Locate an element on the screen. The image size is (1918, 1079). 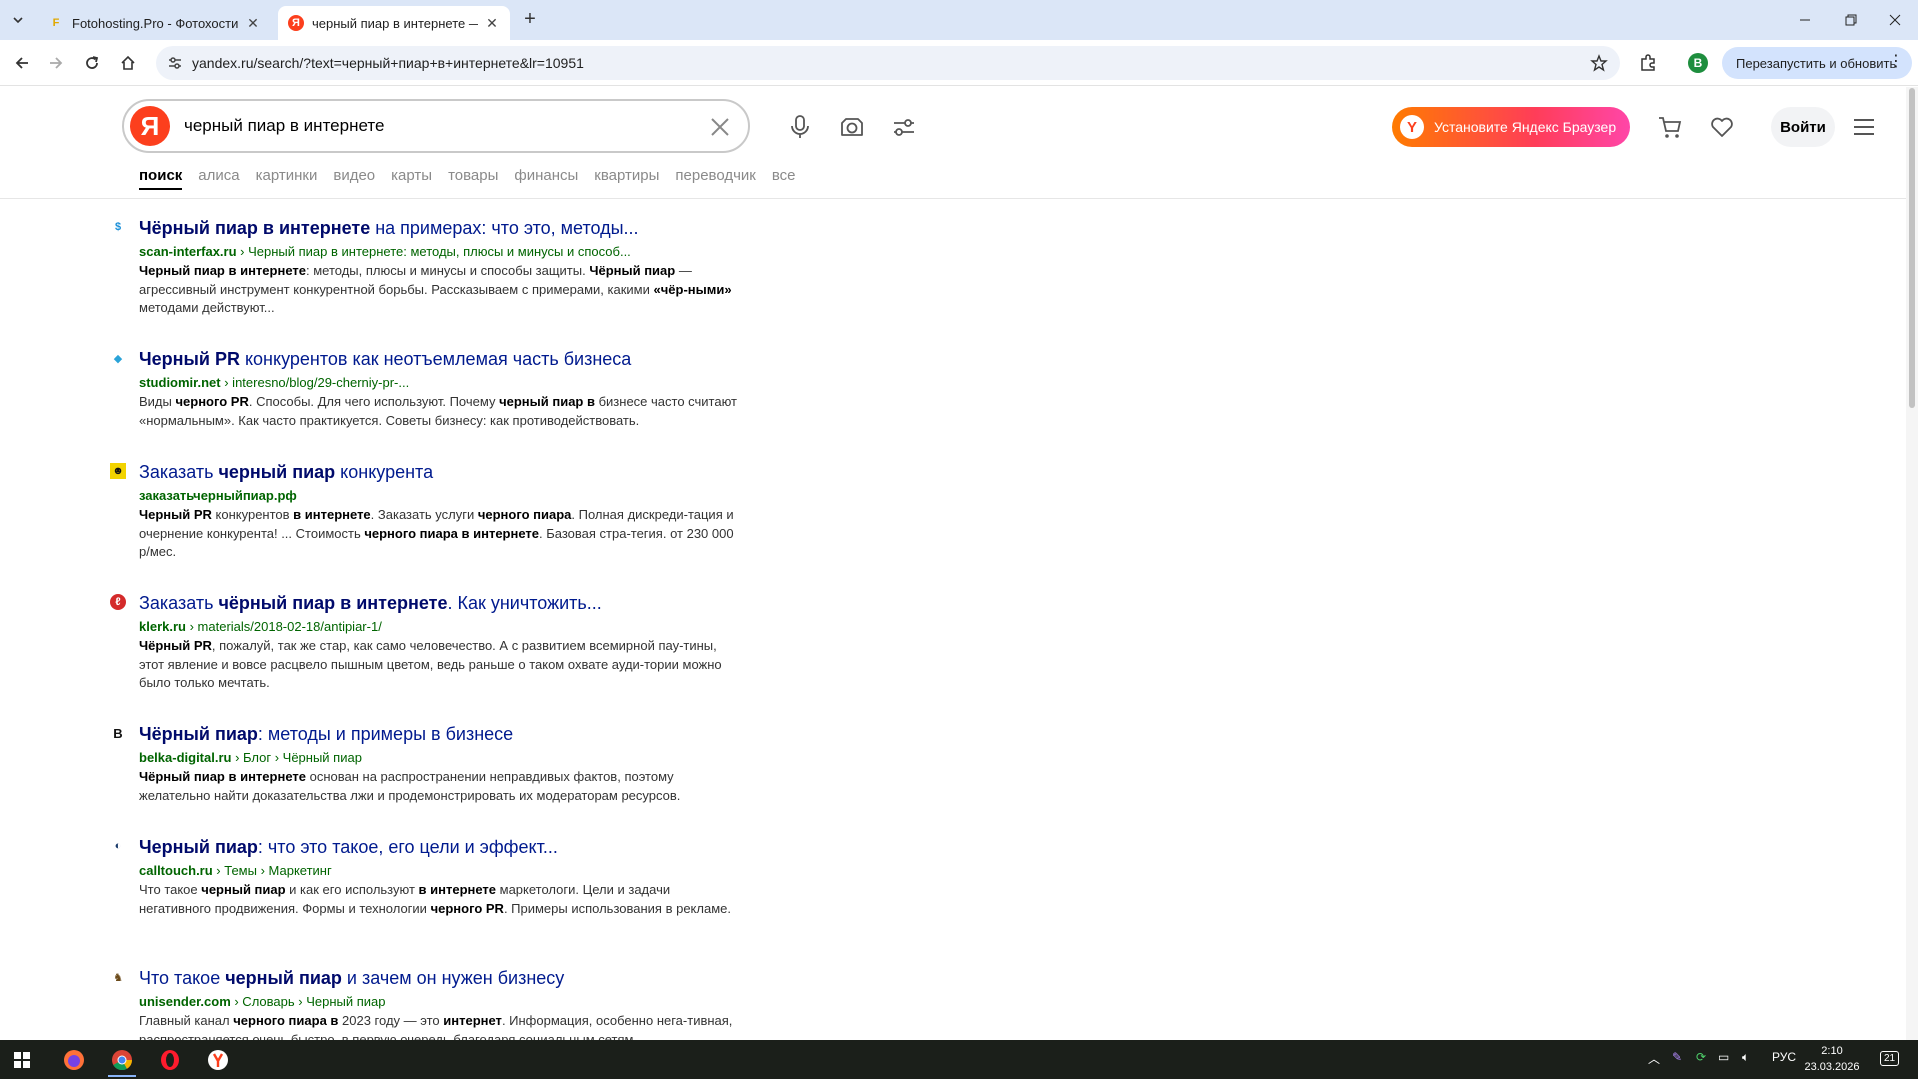
tab-images: картинки is located at coordinates (287, 178).